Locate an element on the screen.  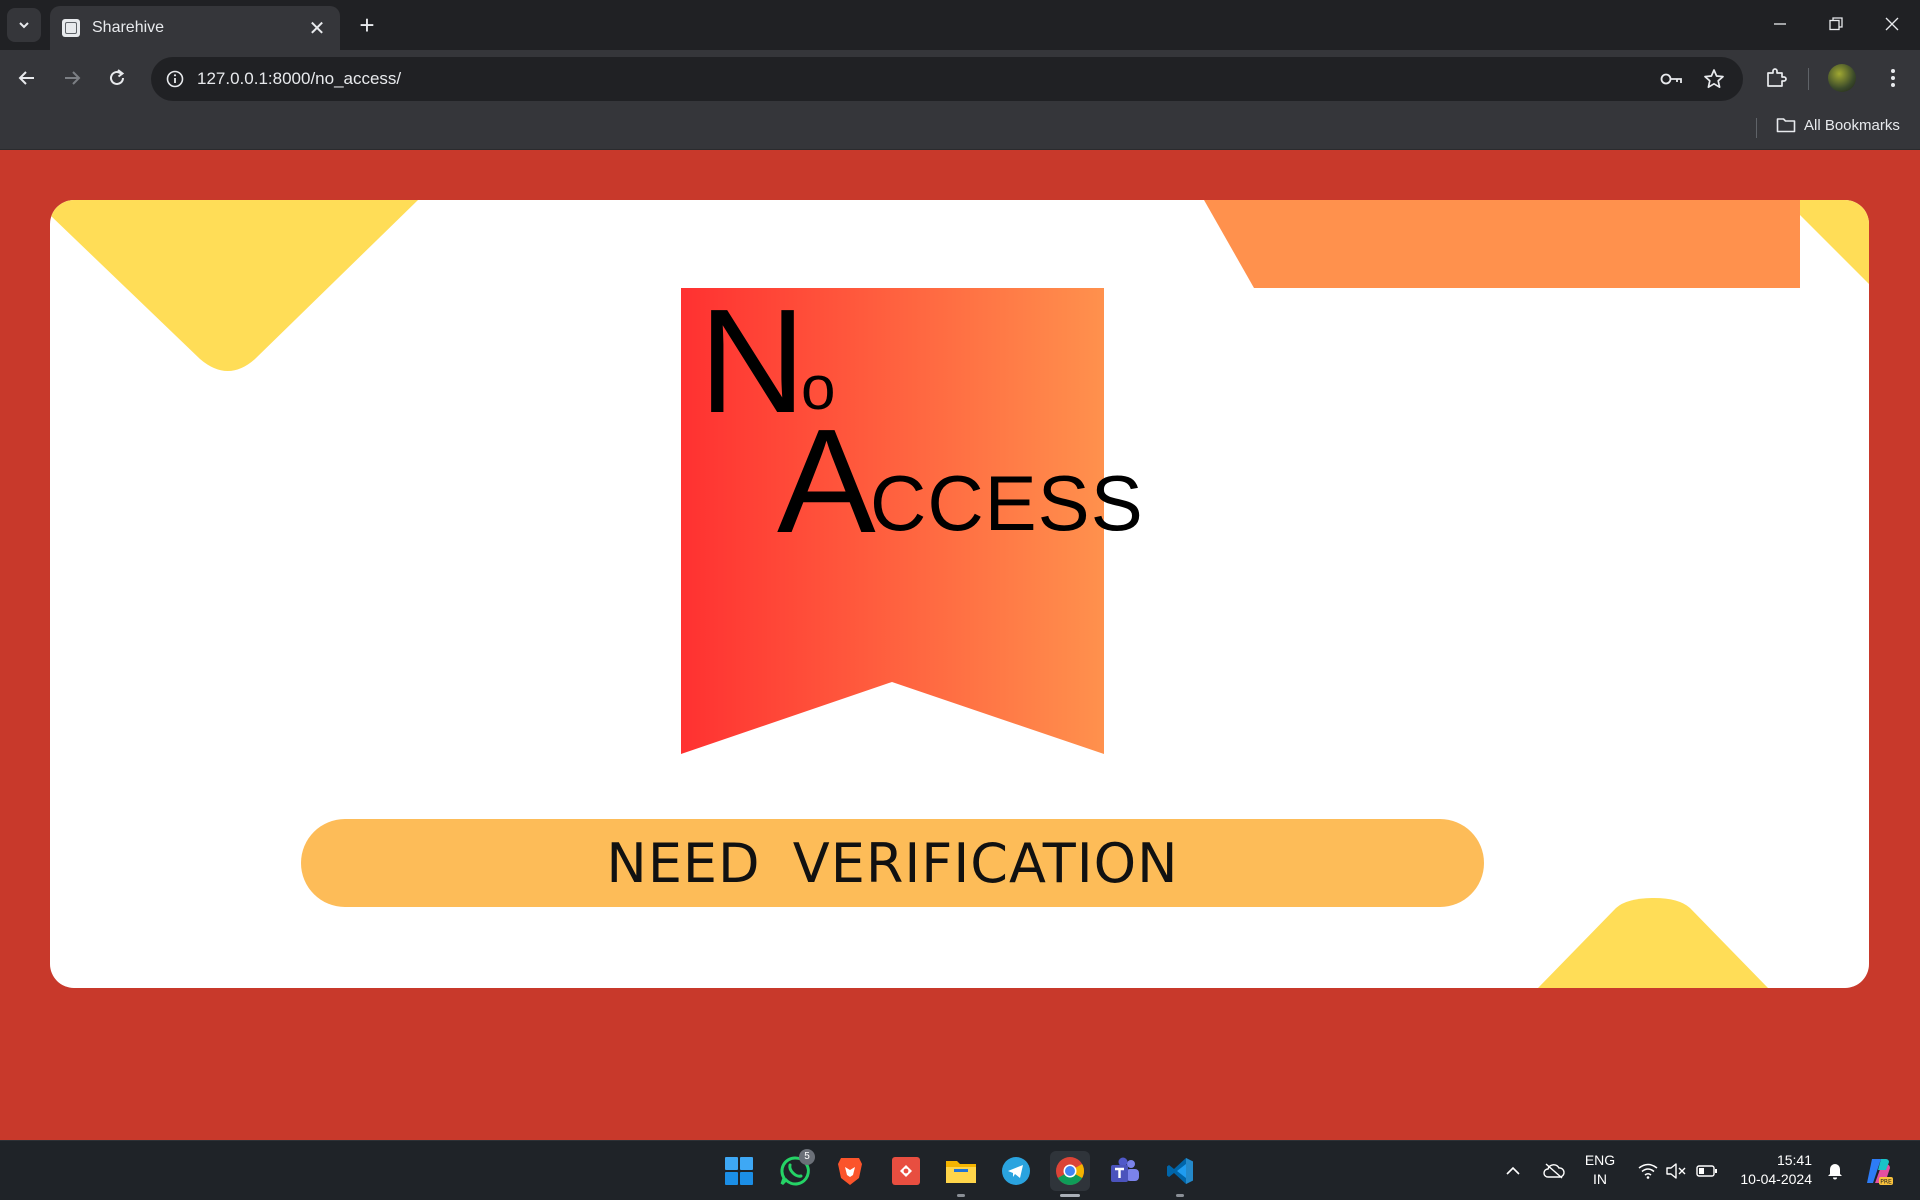
chrome-icon is located at coordinates (1070, 1171).